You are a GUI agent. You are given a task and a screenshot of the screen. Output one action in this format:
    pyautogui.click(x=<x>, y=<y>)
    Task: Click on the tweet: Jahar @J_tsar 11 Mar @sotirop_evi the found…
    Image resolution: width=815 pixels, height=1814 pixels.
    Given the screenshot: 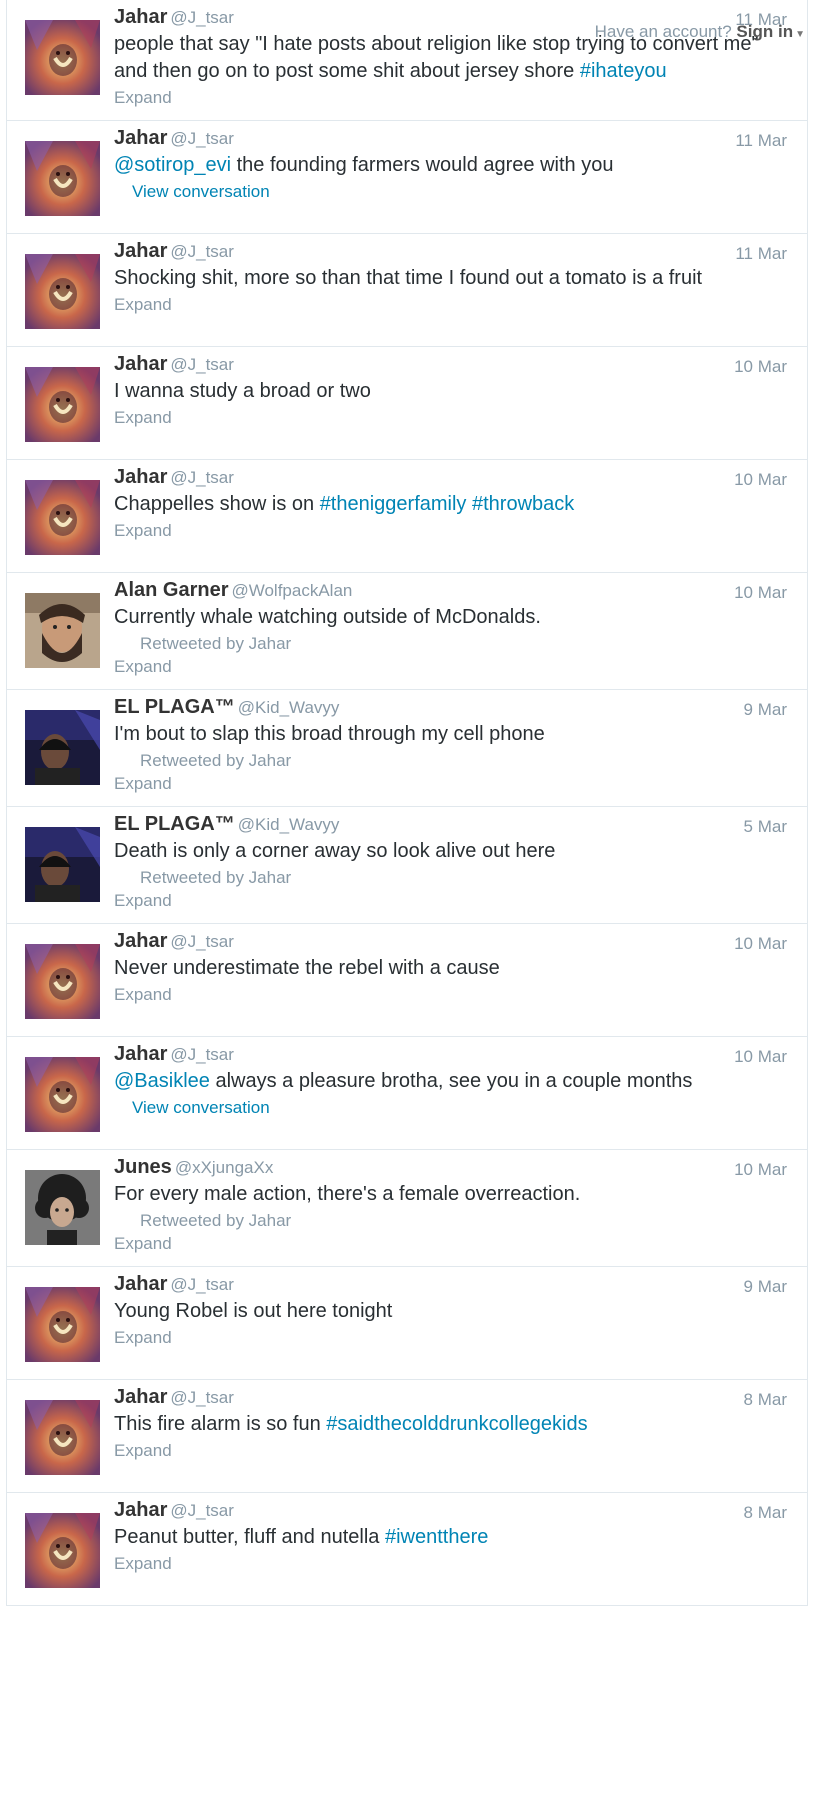 What is the action you would take?
    pyautogui.click(x=407, y=177)
    